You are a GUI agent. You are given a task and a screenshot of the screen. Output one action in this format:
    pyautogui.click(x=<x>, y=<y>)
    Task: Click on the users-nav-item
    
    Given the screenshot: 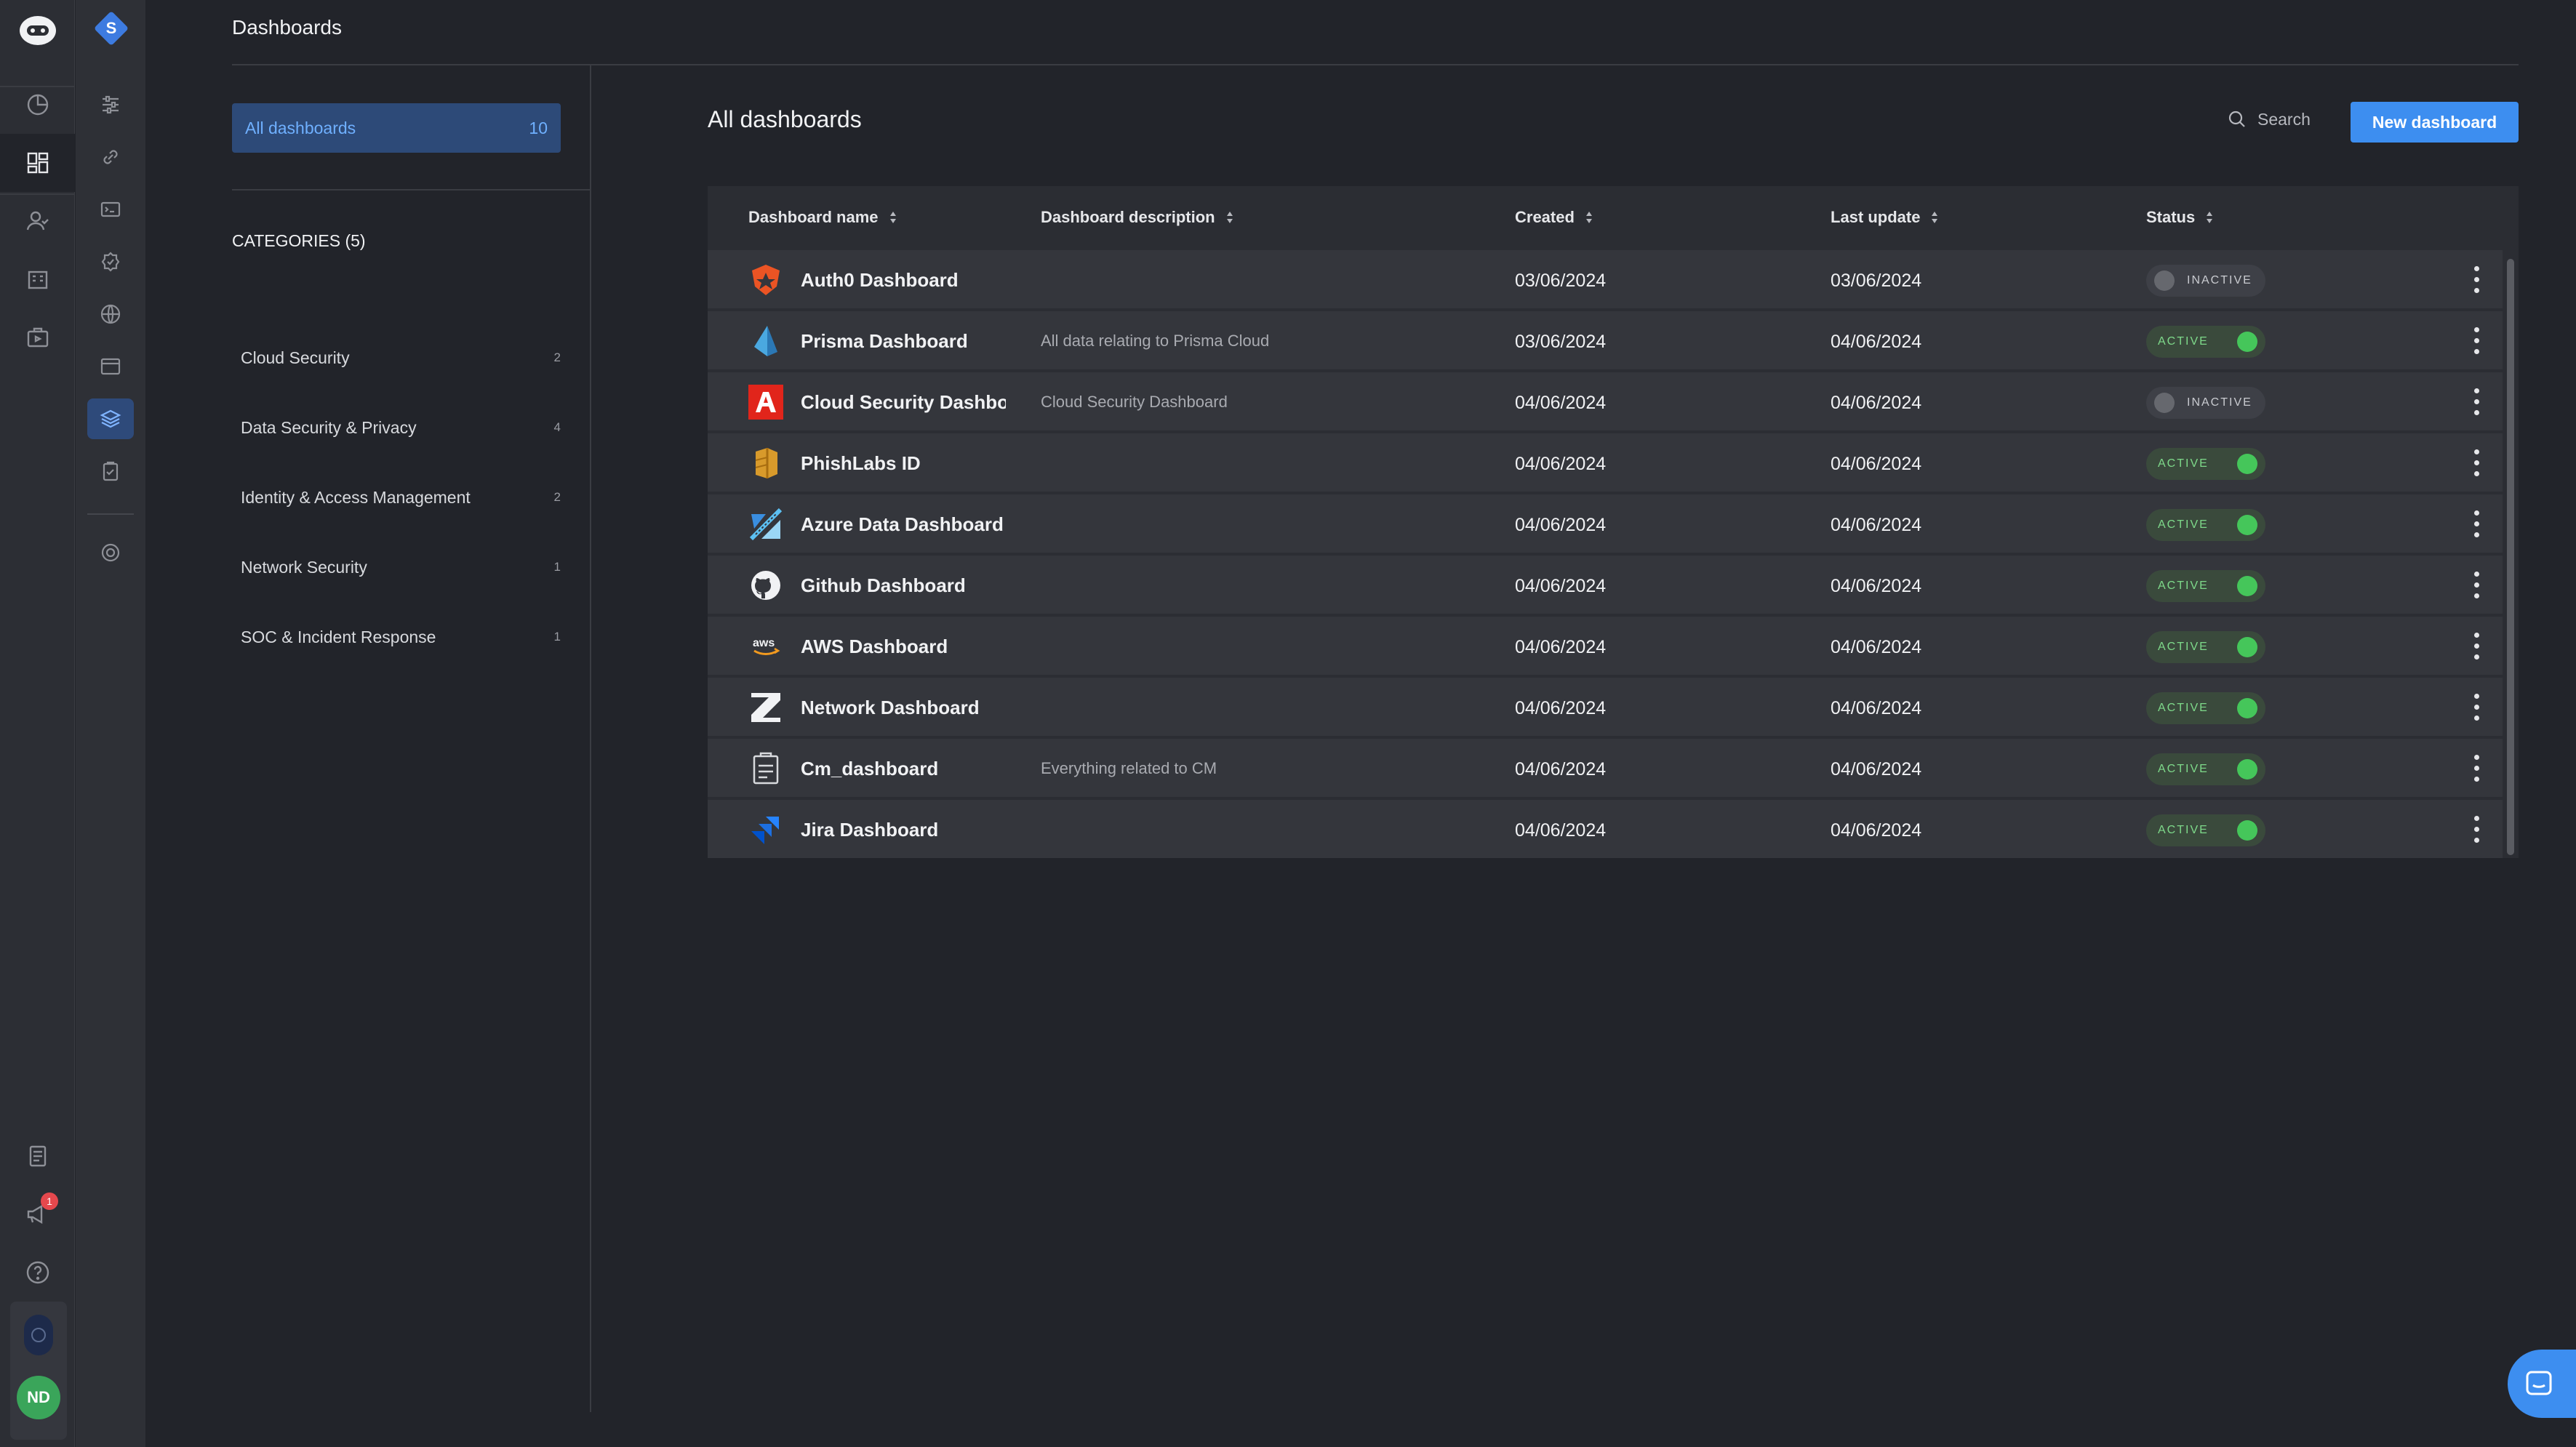 What is the action you would take?
    pyautogui.click(x=37, y=221)
    